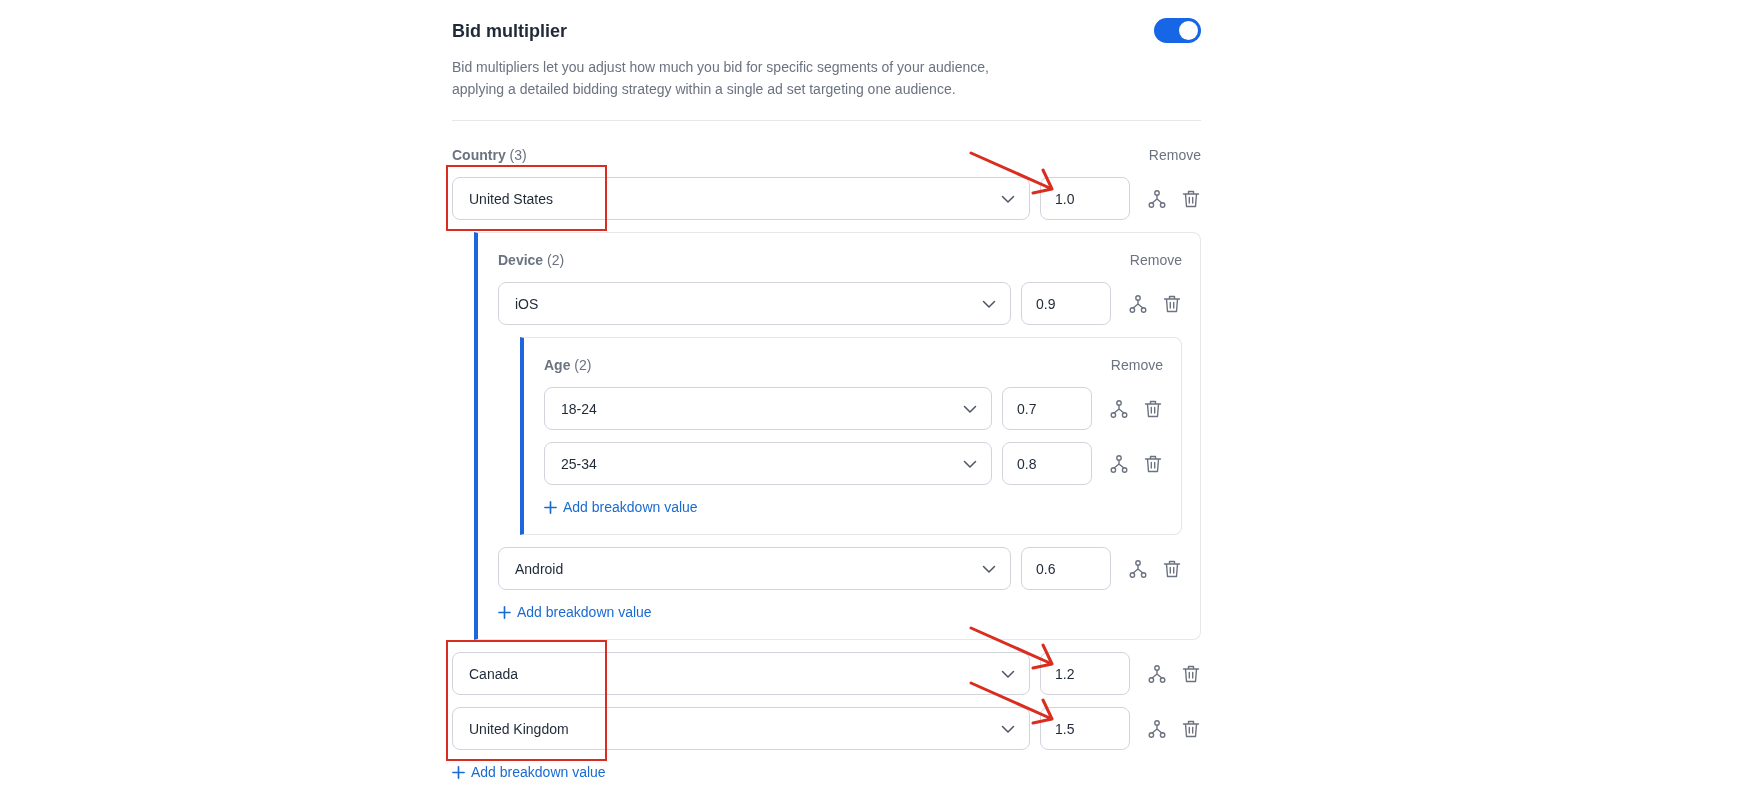  What do you see at coordinates (1085, 198) in the screenshot?
I see `multiplier-field: 1.0` at bounding box center [1085, 198].